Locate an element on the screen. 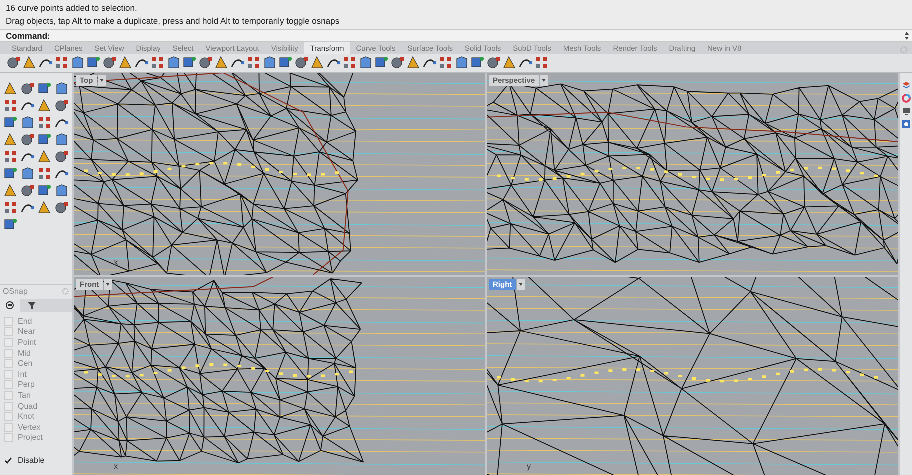 This screenshot has width=912, height=475. osnap-label: Project is located at coordinates (30, 437).